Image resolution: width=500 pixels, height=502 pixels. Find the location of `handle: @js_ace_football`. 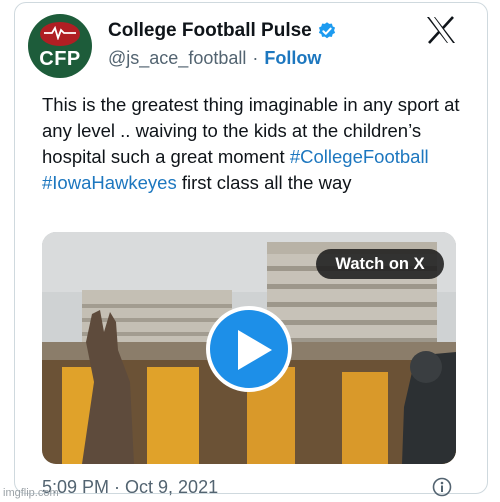

handle: @js_ace_football is located at coordinates (177, 58).